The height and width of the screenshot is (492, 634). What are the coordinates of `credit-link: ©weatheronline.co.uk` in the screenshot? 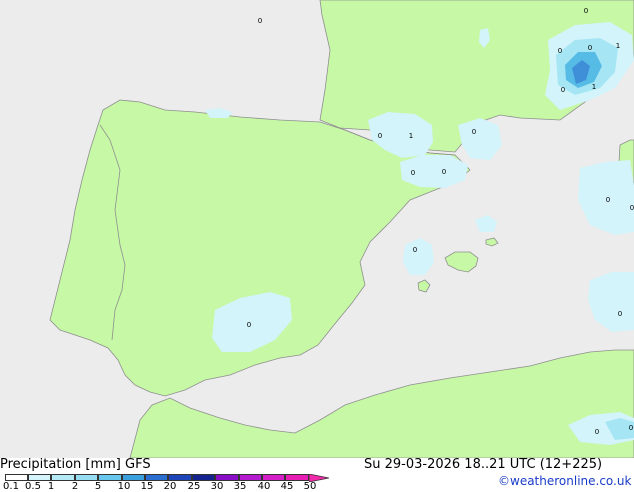 It's located at (564, 481).